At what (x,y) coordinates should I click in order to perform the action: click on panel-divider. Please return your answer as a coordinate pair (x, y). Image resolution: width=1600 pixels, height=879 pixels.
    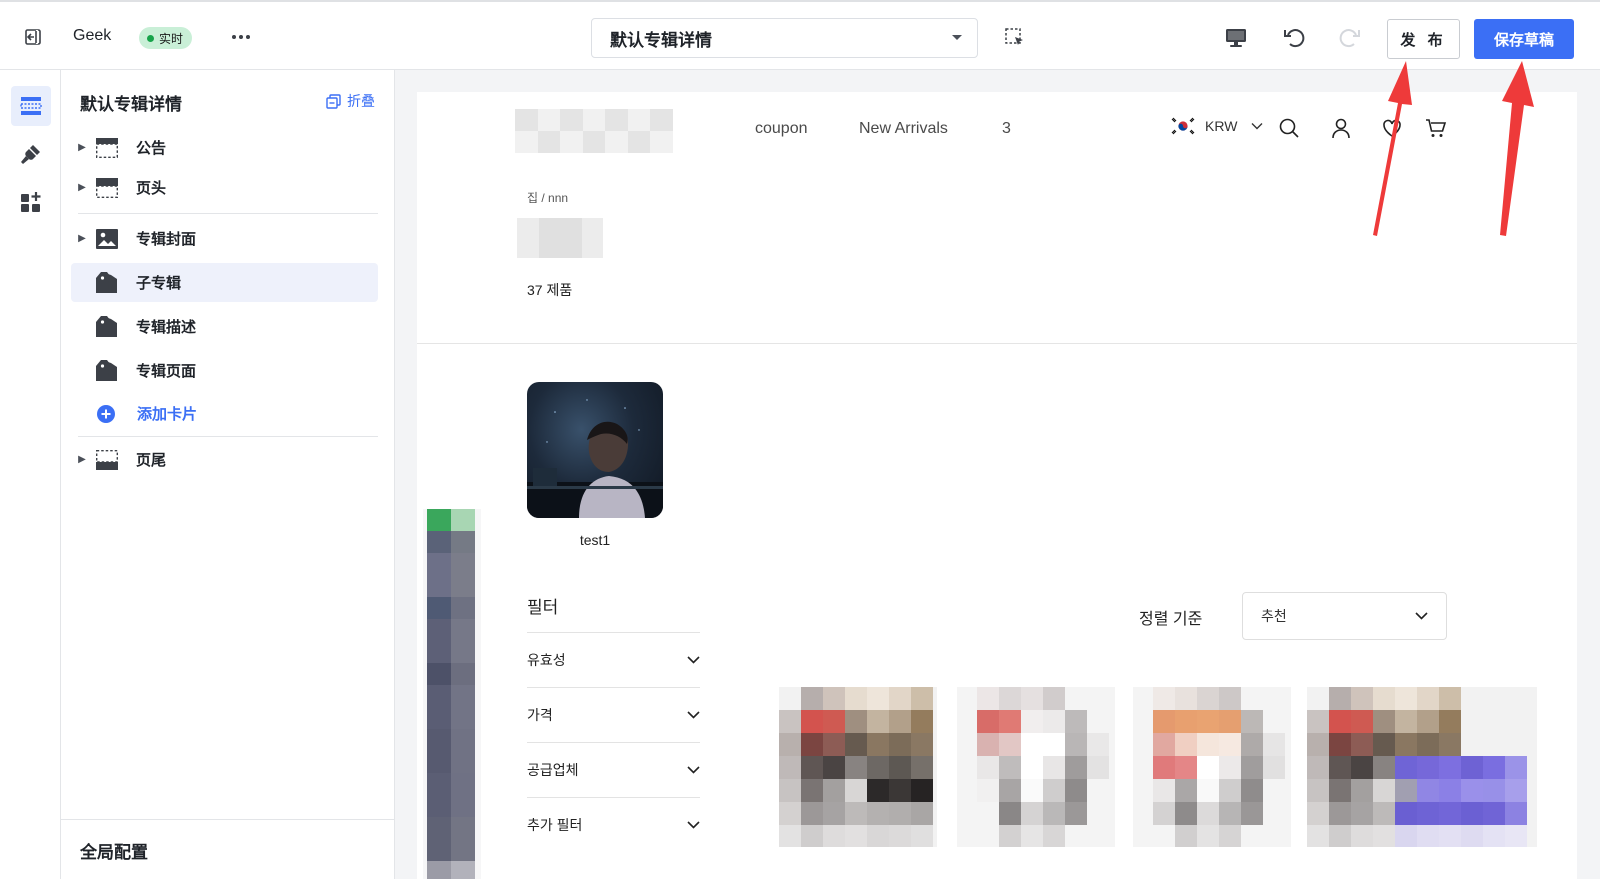
    Looking at the image, I should click on (228, 213).